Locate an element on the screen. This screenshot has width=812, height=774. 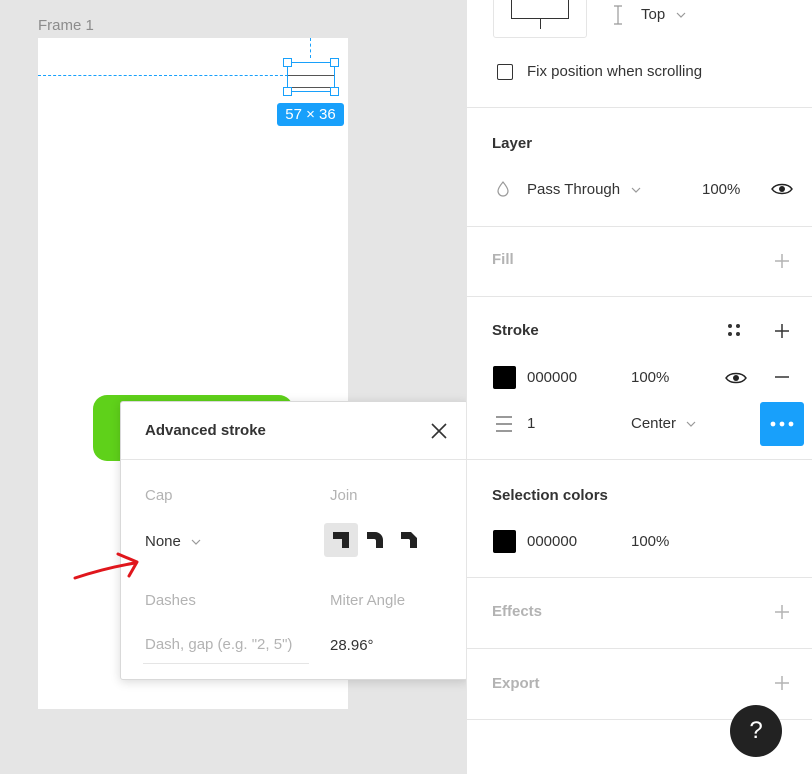
dash-gap-input is located at coordinates (226, 645).